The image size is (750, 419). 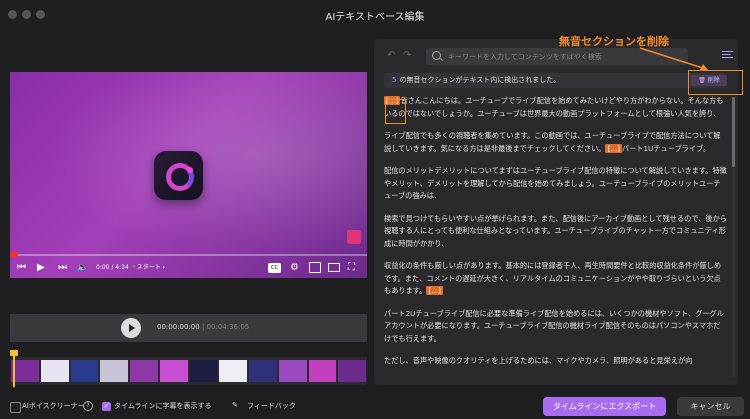 I want to click on cancel-button: キャンセル, so click(x=710, y=406).